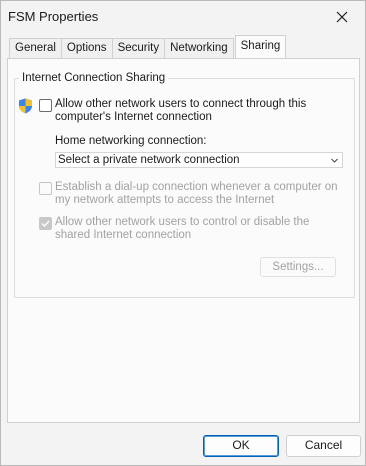  What do you see at coordinates (260, 46) in the screenshot?
I see `tab-sharing: Sharing` at bounding box center [260, 46].